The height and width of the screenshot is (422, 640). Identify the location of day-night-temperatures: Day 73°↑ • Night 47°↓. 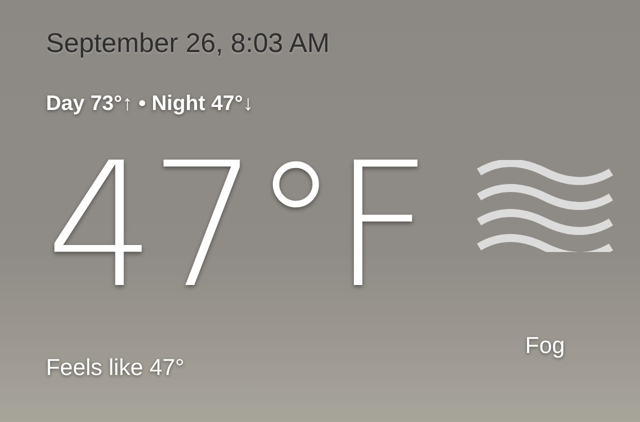
(150, 104).